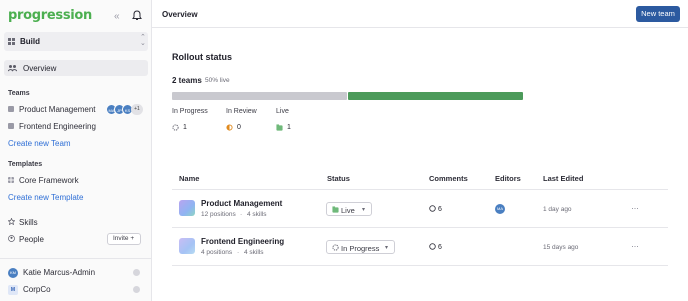  Describe the element at coordinates (11, 221) in the screenshot. I see `star-icon` at that location.